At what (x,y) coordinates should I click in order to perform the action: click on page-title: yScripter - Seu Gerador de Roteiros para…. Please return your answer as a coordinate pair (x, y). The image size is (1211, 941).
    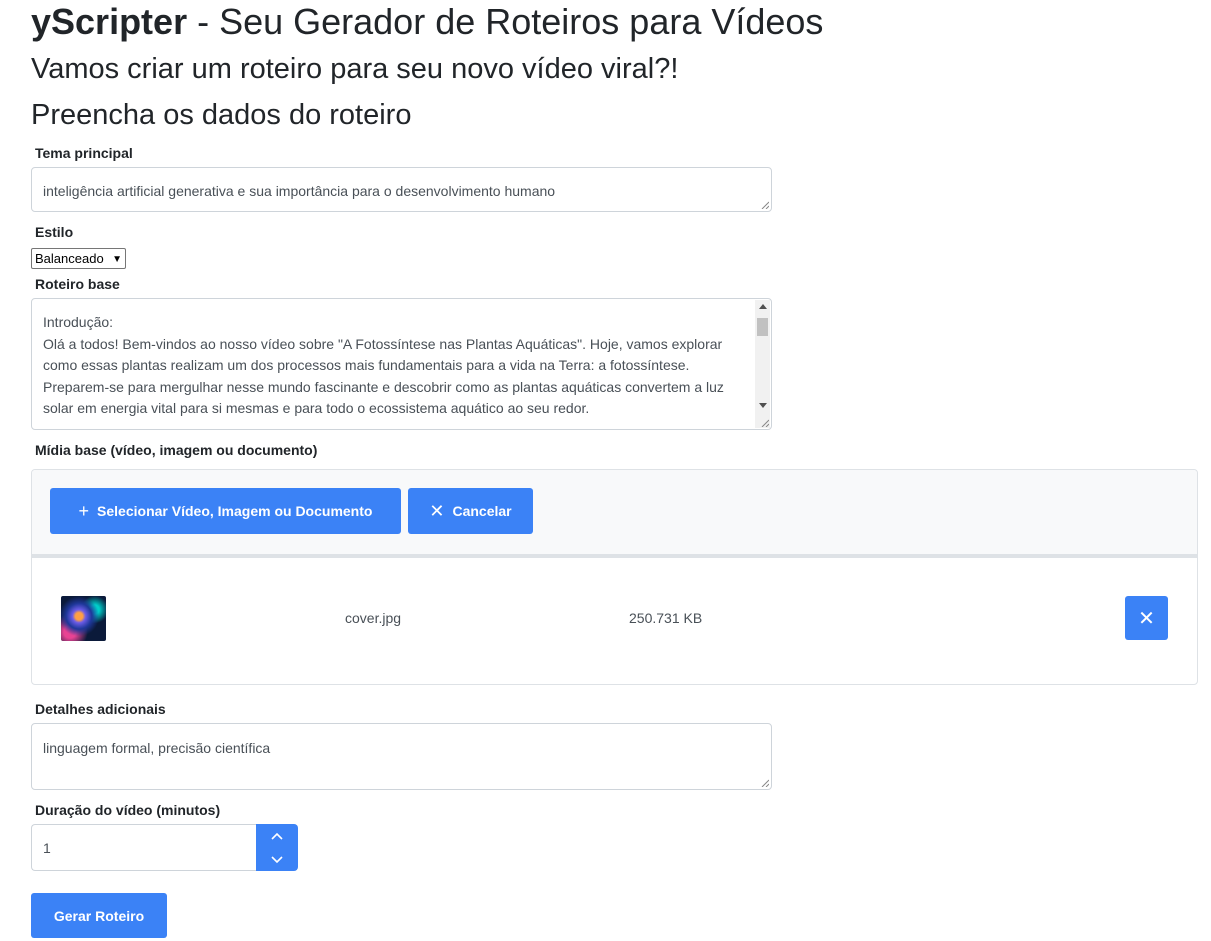
    Looking at the image, I should click on (427, 22).